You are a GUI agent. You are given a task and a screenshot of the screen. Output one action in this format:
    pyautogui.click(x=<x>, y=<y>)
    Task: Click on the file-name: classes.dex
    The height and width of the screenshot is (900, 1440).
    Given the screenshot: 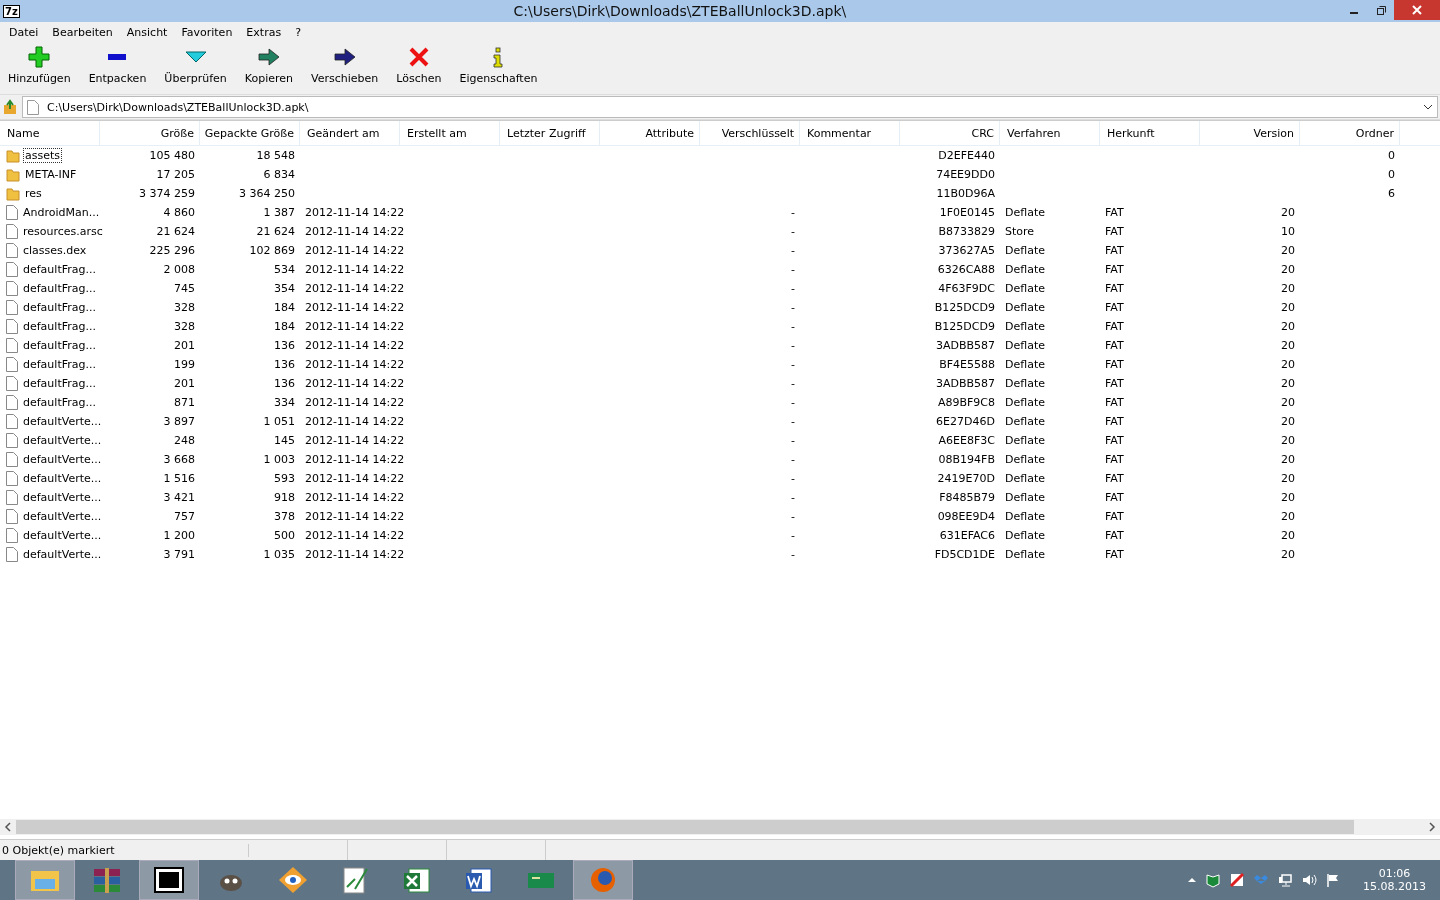 What is the action you would take?
    pyautogui.click(x=55, y=250)
    